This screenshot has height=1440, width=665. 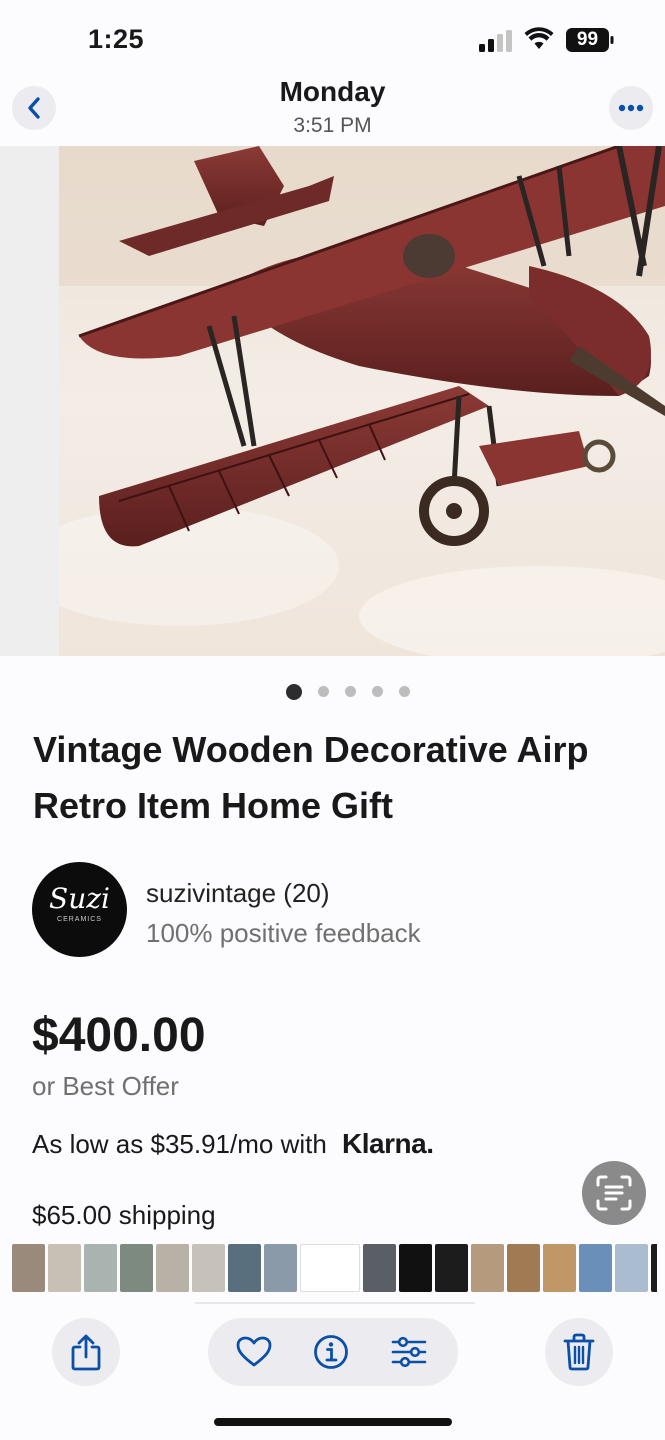 I want to click on best-offer-label: or Best Offer, so click(x=105, y=1086).